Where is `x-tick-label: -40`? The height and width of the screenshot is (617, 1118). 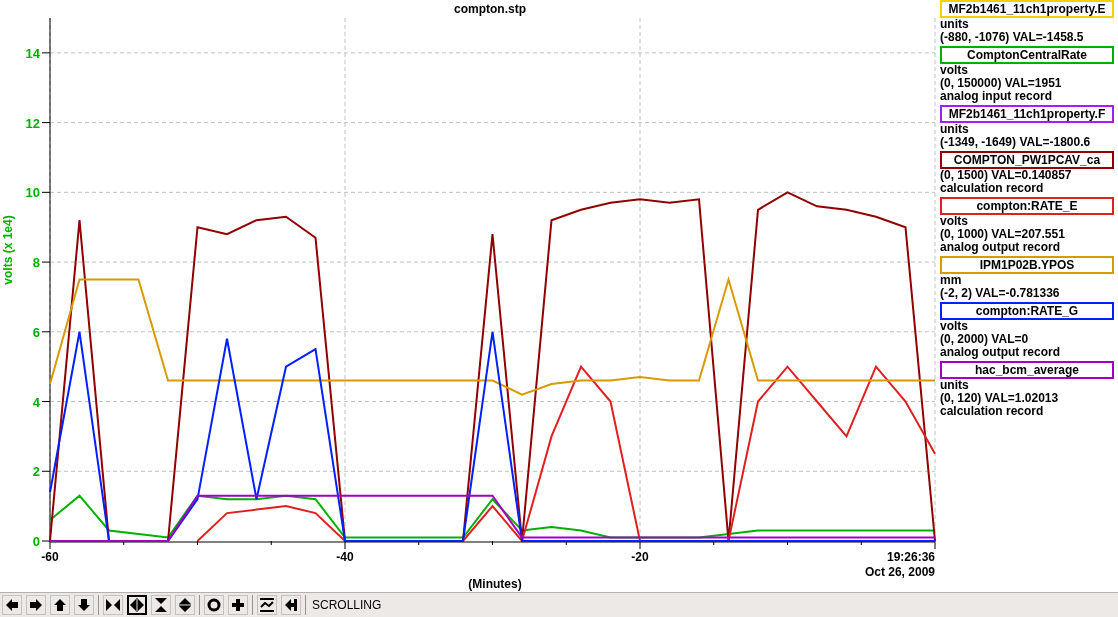
x-tick-label: -40 is located at coordinates (345, 557).